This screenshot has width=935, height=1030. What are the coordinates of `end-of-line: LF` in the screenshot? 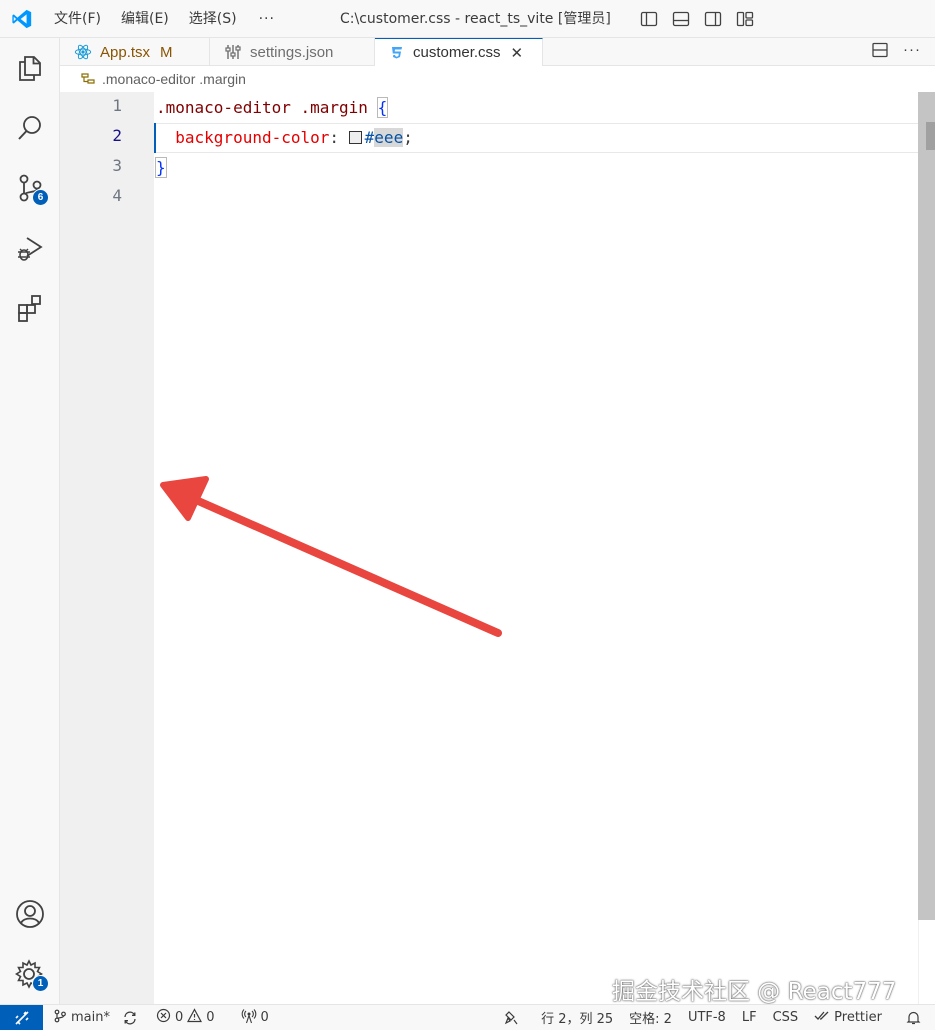 It's located at (749, 1017).